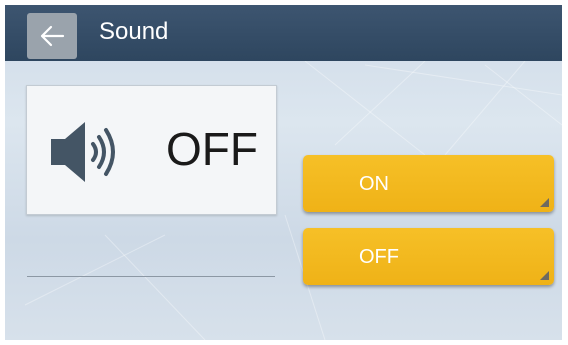 The height and width of the screenshot is (345, 568). What do you see at coordinates (428, 183) in the screenshot?
I see `sound-on-button: ON` at bounding box center [428, 183].